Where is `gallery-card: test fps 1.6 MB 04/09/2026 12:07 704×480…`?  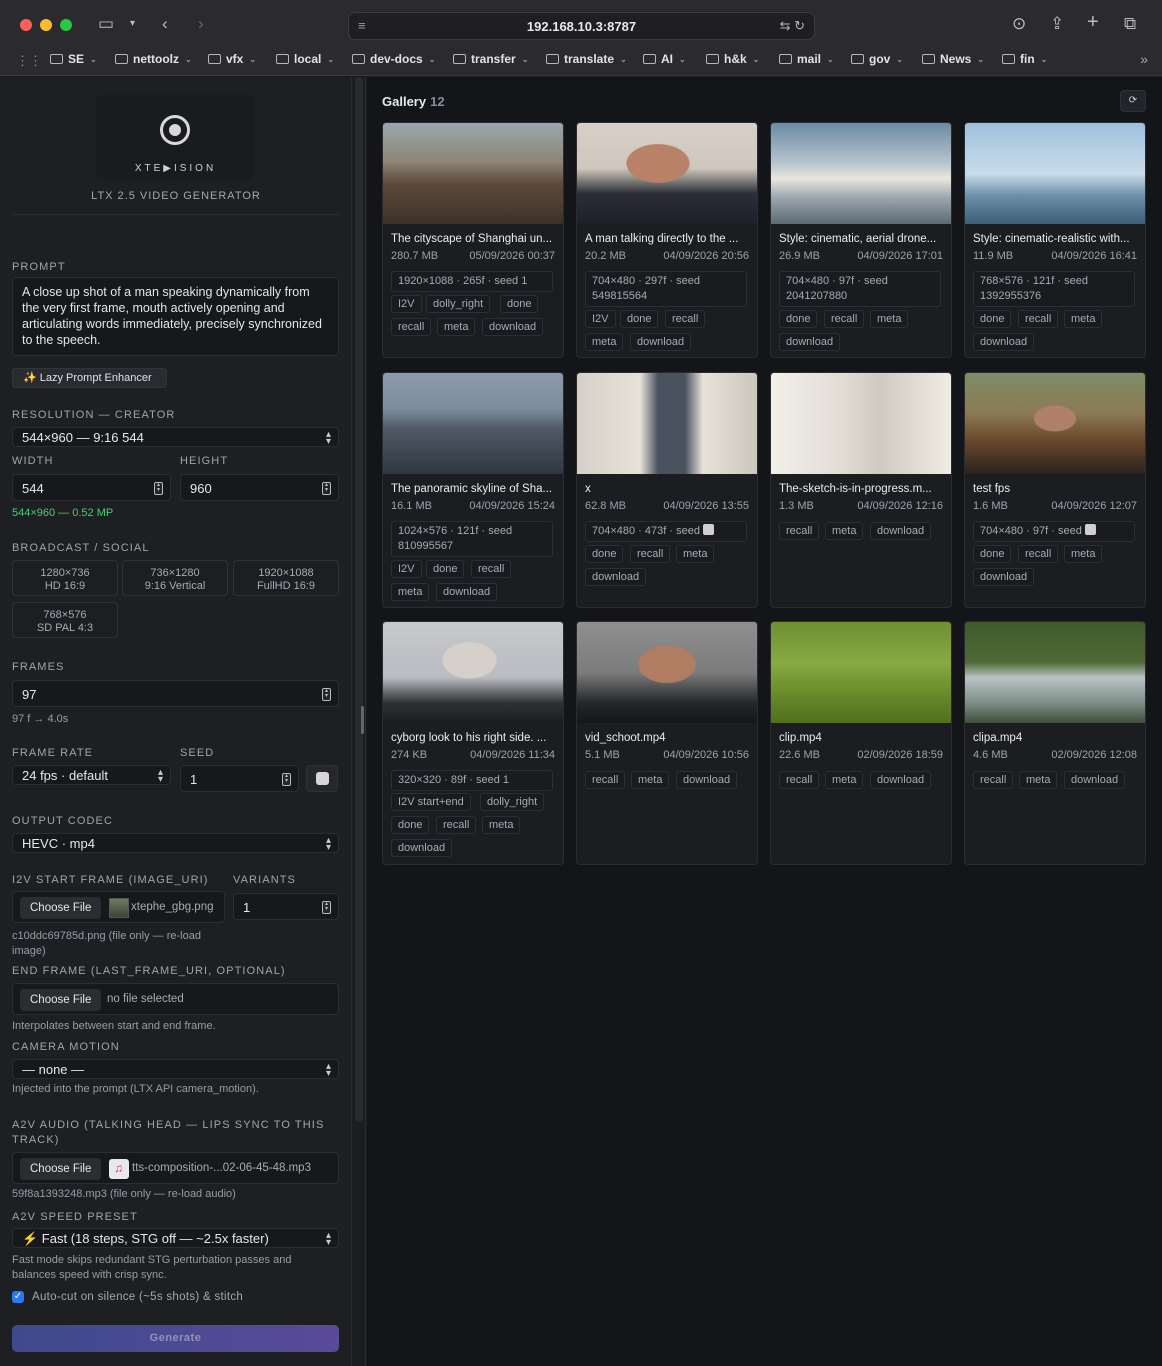 gallery-card: test fps 1.6 MB 04/09/2026 12:07 704×480… is located at coordinates (1055, 490).